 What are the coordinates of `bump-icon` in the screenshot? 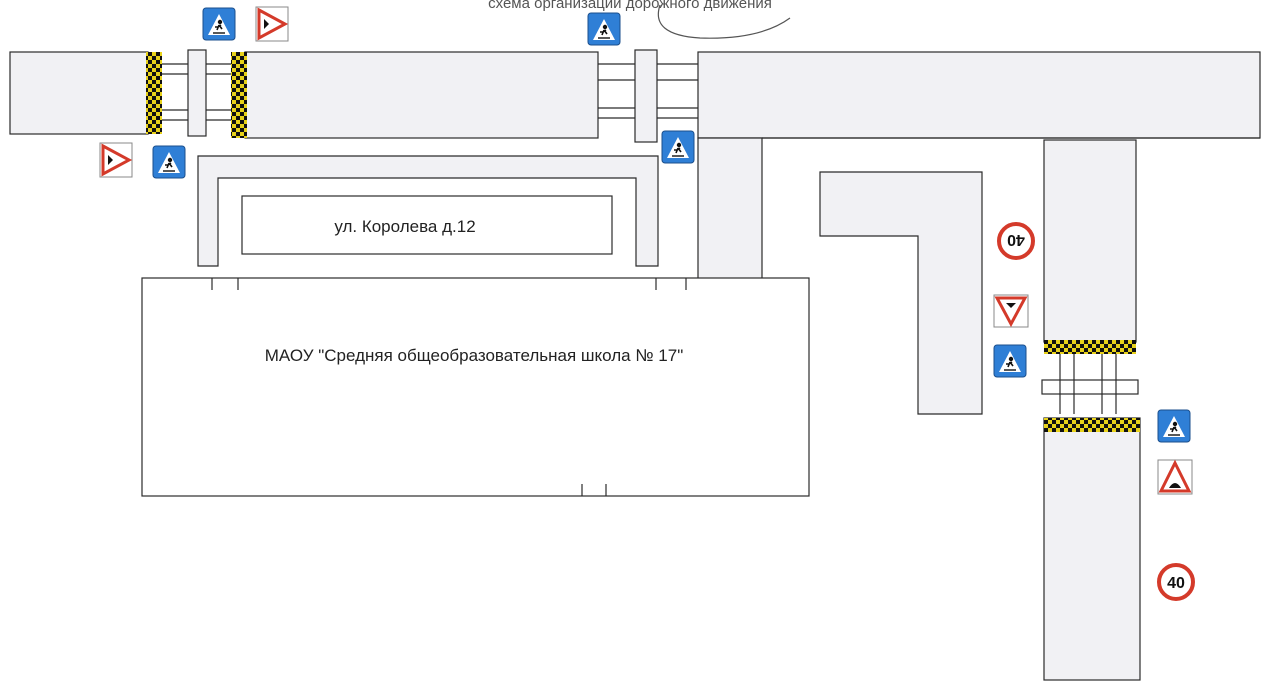 It's located at (1175, 477).